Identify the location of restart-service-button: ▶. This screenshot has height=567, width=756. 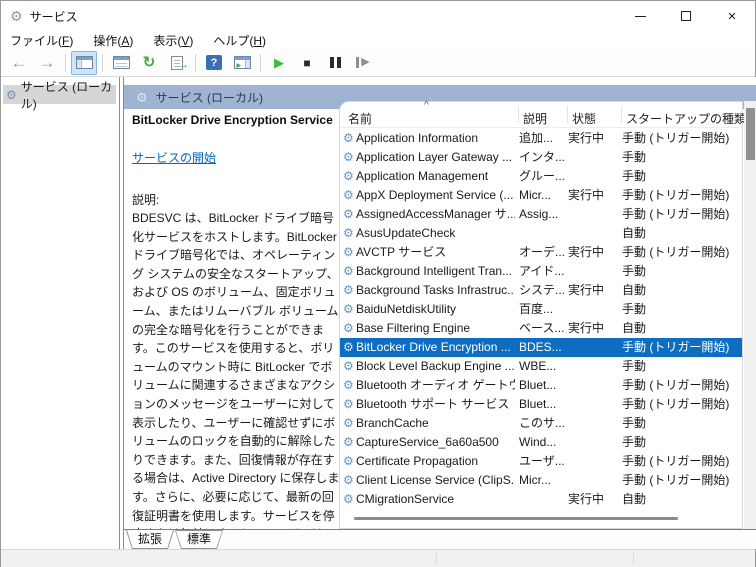
(363, 63).